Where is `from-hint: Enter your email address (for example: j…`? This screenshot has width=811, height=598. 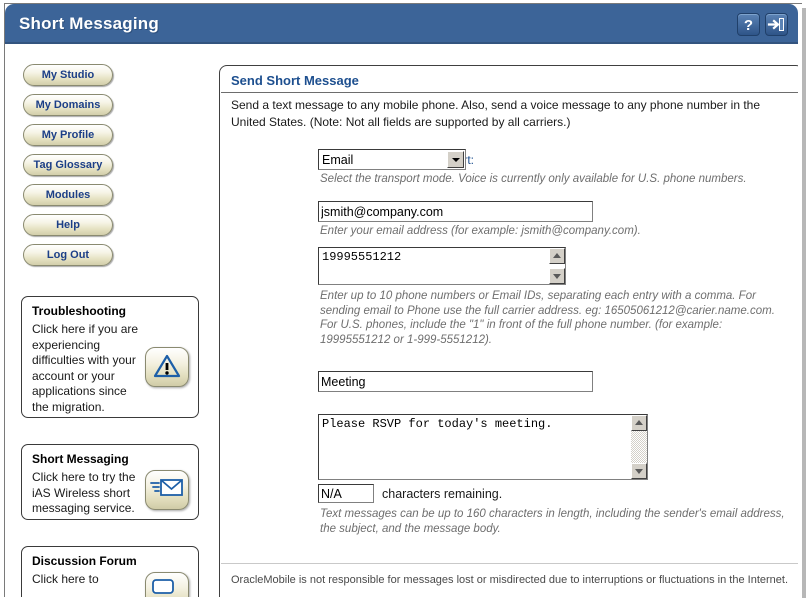 from-hint: Enter your email address (for example: j… is located at coordinates (480, 231).